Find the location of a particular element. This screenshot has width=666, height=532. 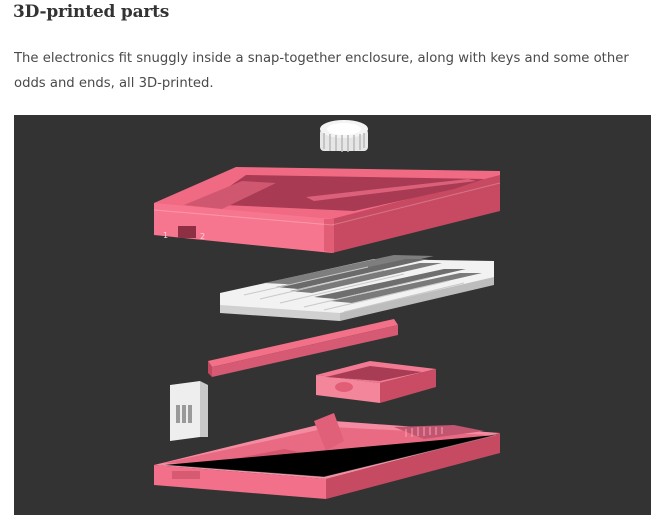

small-box-part is located at coordinates (376, 382).